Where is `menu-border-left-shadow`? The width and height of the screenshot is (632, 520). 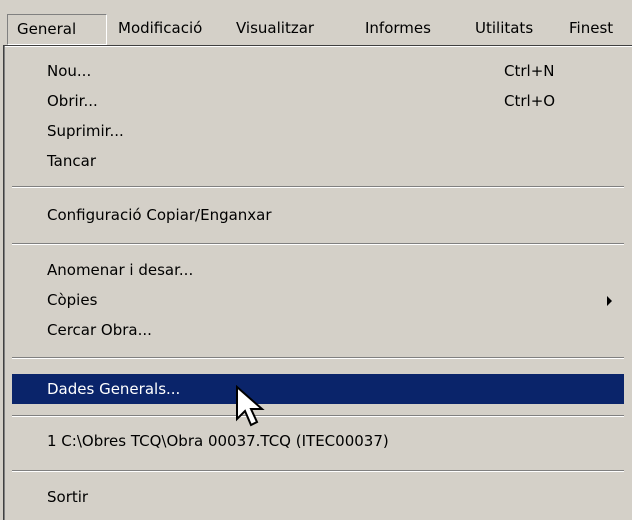 menu-border-left-shadow is located at coordinates (4, 283).